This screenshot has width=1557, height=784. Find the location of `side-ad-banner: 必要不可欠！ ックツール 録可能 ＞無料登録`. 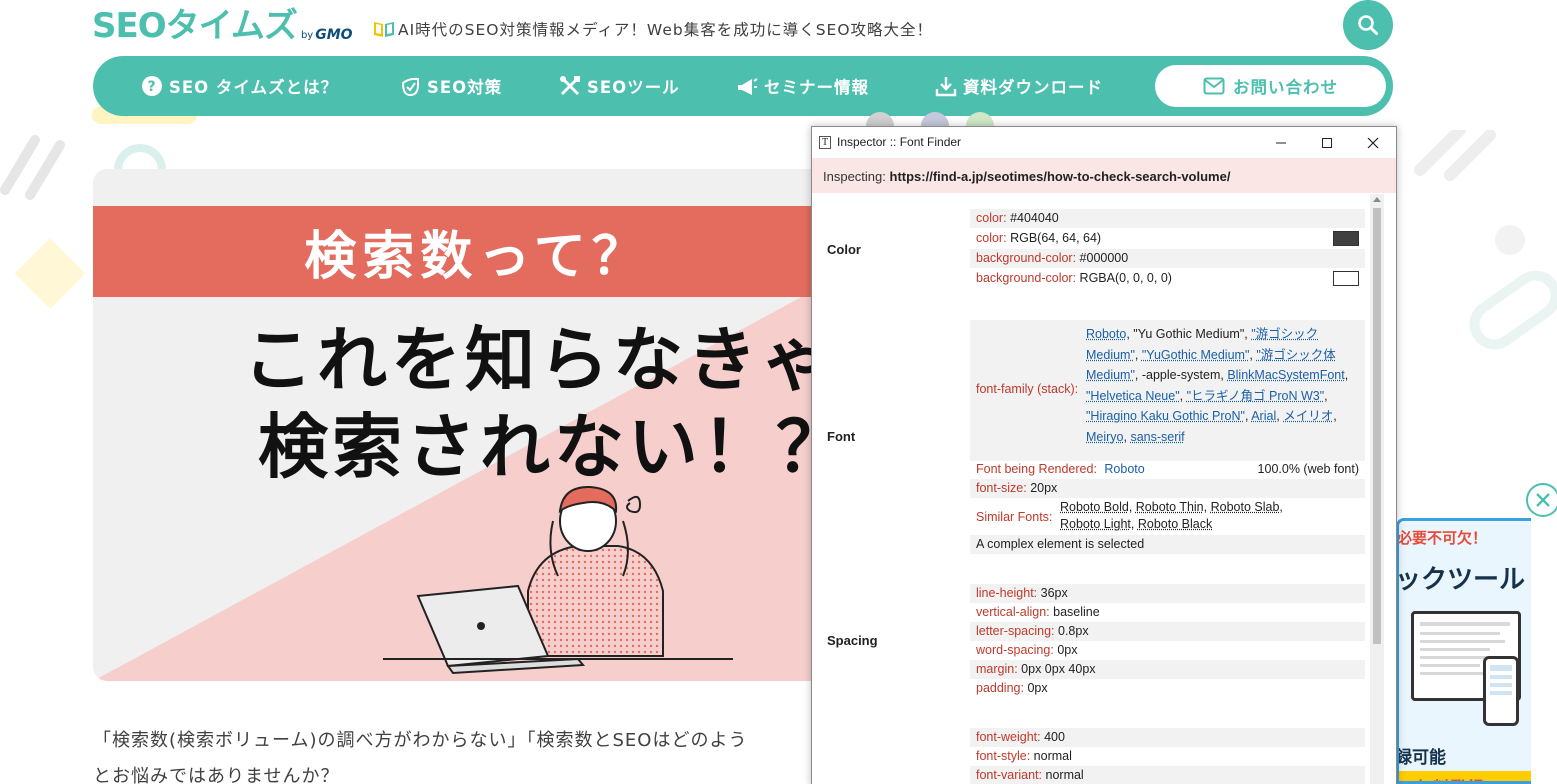

side-ad-banner: 必要不可欠！ ックツール 録可能 ＞無料登録 is located at coordinates (1463, 651).